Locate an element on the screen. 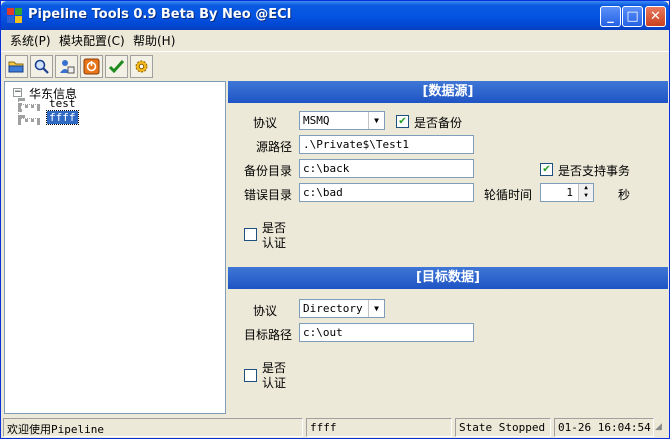  target-protocol-select: Directory ▼ is located at coordinates (342, 308).